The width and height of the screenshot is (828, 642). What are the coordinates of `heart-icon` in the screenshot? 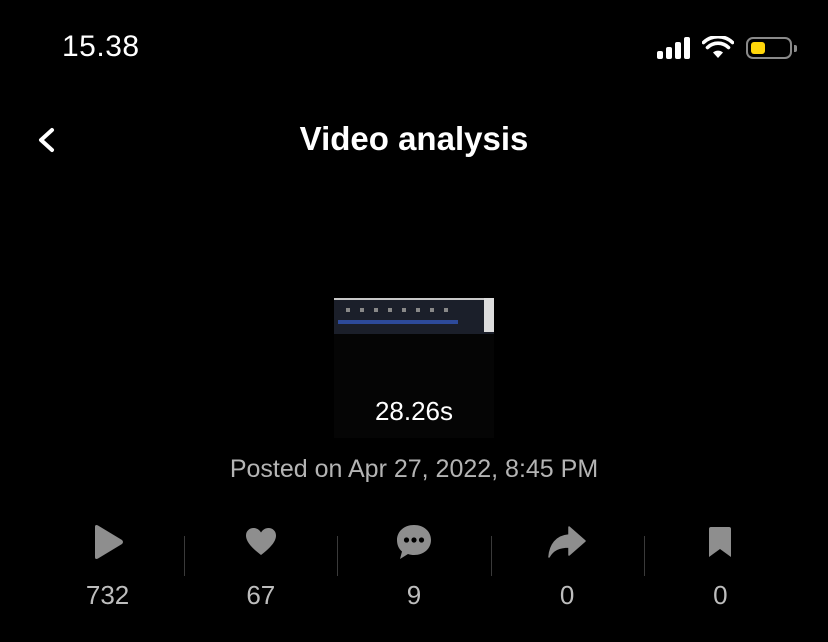 It's located at (260, 541).